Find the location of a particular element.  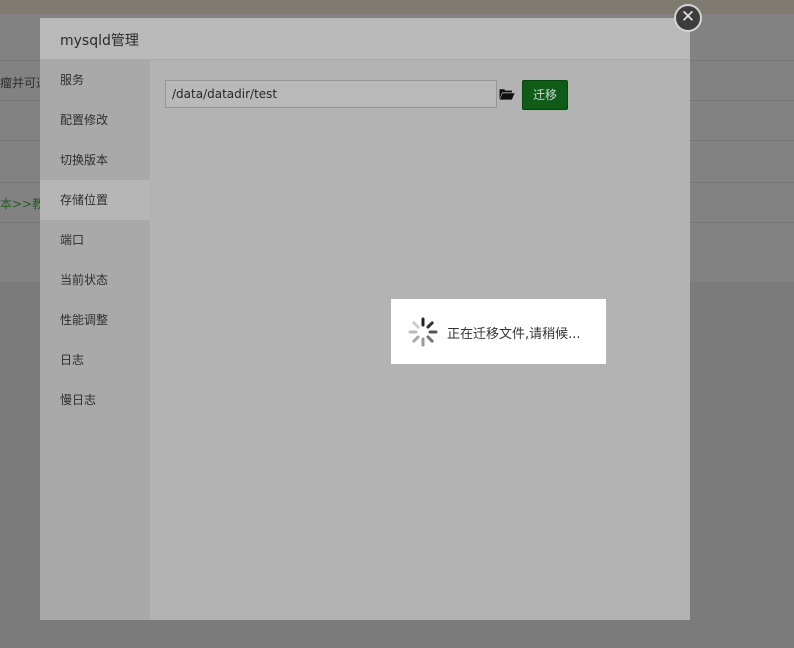

sidebar-menu: 服务 配置修改 切换版本 存储位置 端口 当前状态 性能调整 日志 慢日志 is located at coordinates (95, 340).